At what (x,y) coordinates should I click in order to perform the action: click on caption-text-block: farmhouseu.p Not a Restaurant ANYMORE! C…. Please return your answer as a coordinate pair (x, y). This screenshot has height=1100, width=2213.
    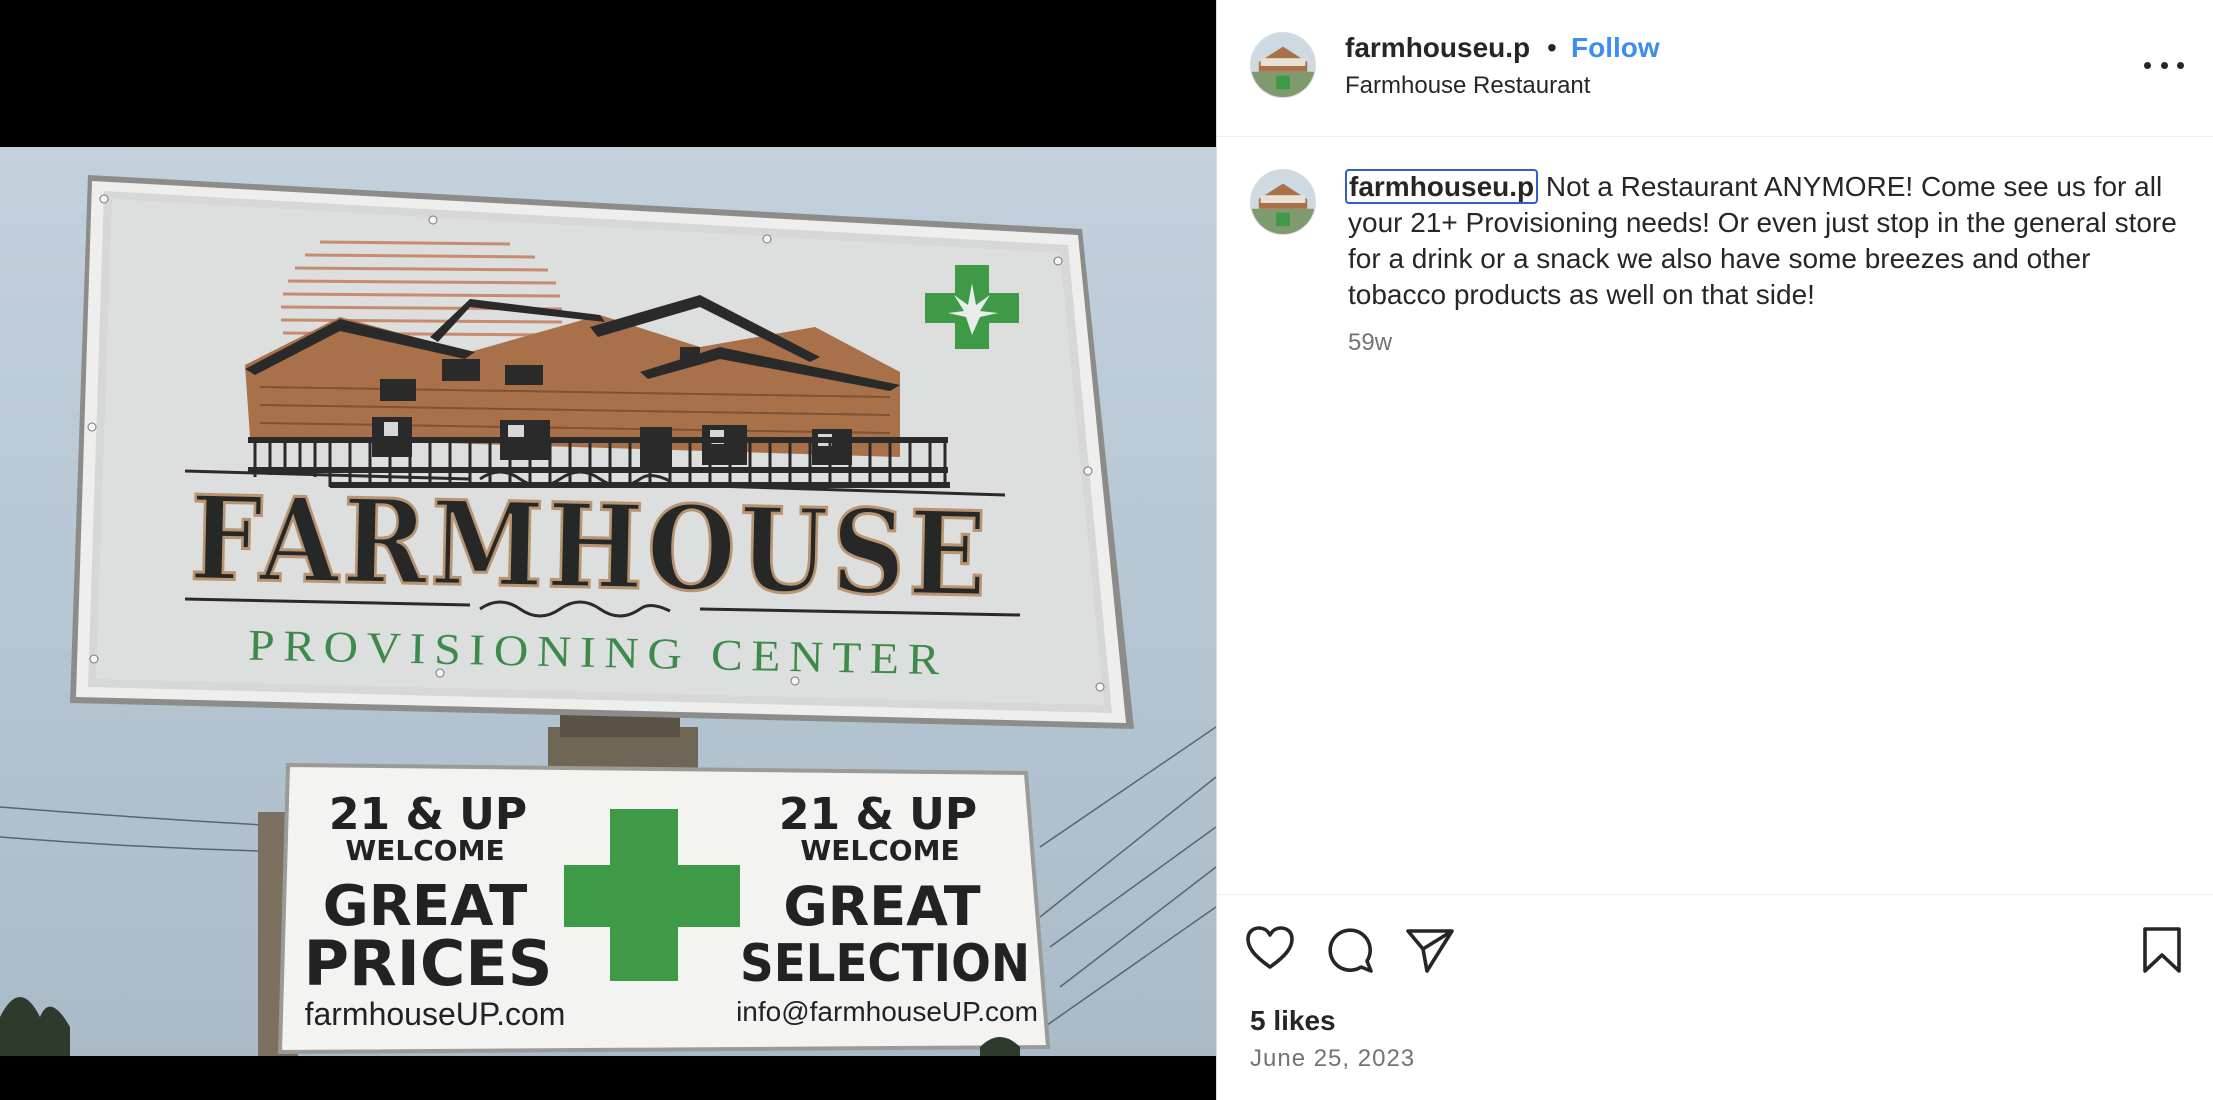
    Looking at the image, I should click on (1766, 241).